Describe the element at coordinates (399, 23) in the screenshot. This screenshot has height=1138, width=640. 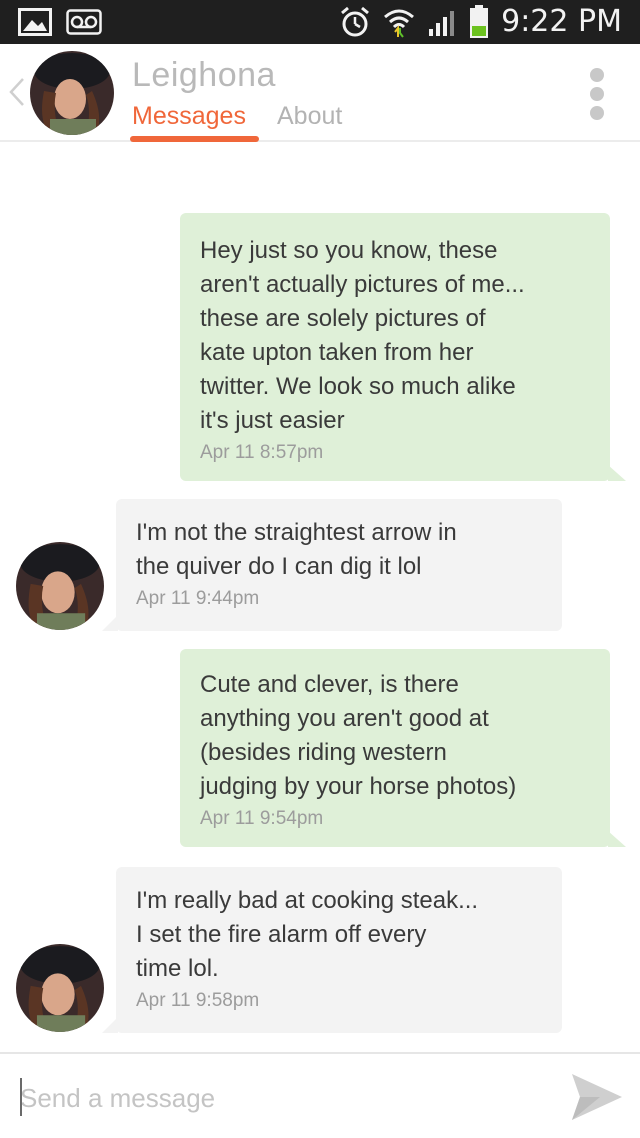
I see `wifi-icon` at that location.